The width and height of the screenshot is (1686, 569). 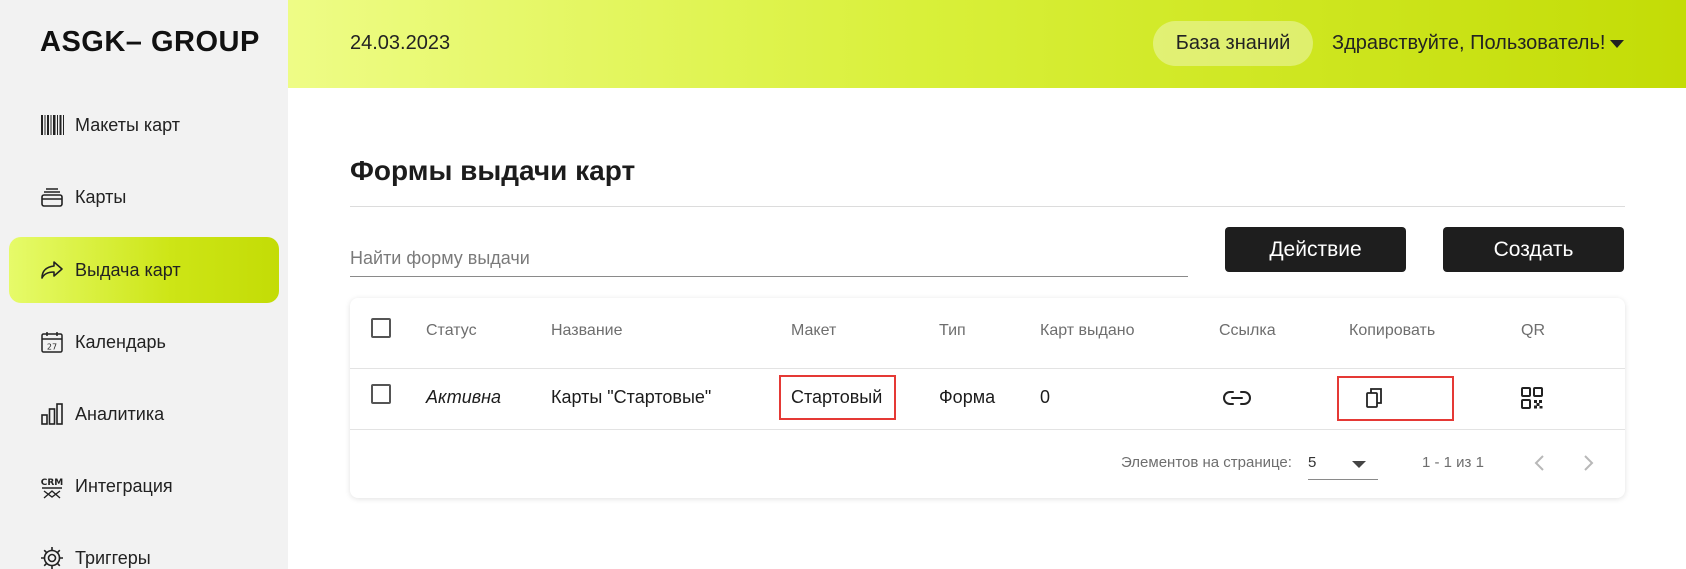 I want to click on prev-page-button, so click(x=1540, y=463).